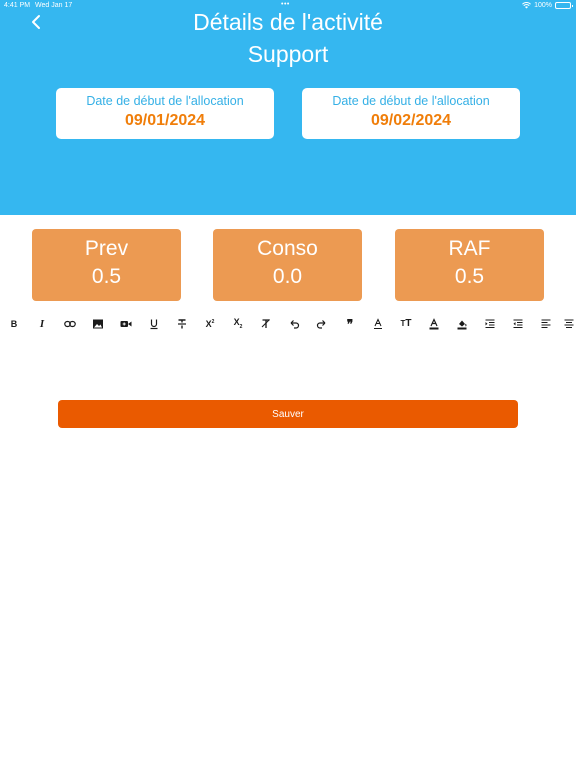  Describe the element at coordinates (154, 324) in the screenshot. I see `underline-icon` at that location.